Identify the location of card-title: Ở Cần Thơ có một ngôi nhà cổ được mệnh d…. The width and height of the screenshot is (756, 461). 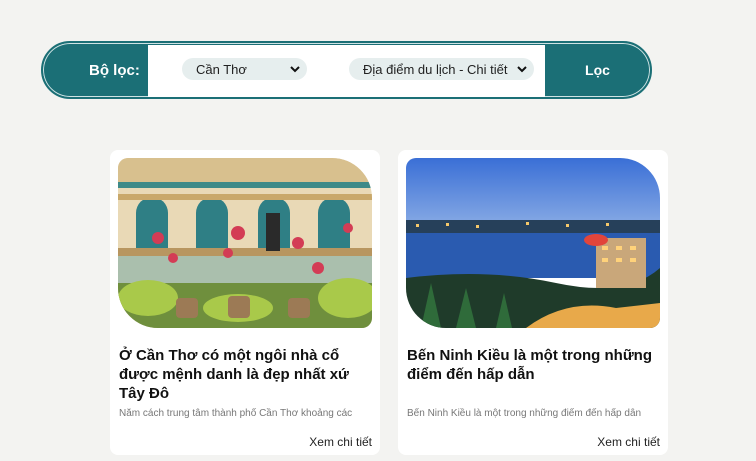
(244, 374).